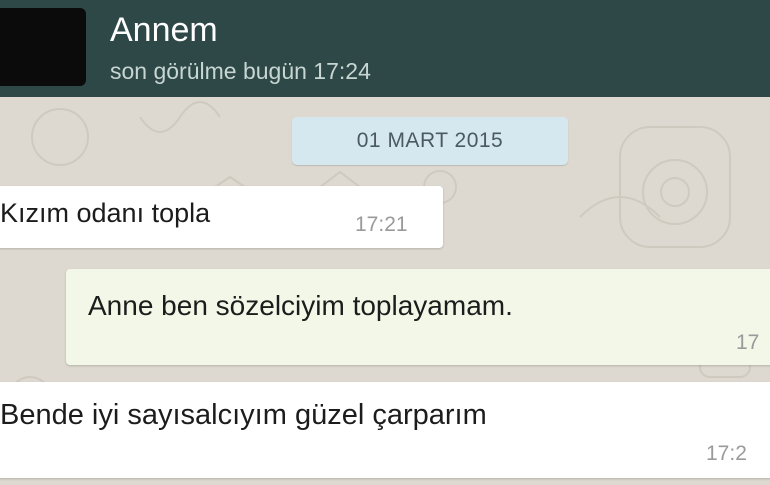 The height and width of the screenshot is (485, 770). What do you see at coordinates (300, 305) in the screenshot?
I see `message-text: Anne ben sözelciyim toplayamam.` at bounding box center [300, 305].